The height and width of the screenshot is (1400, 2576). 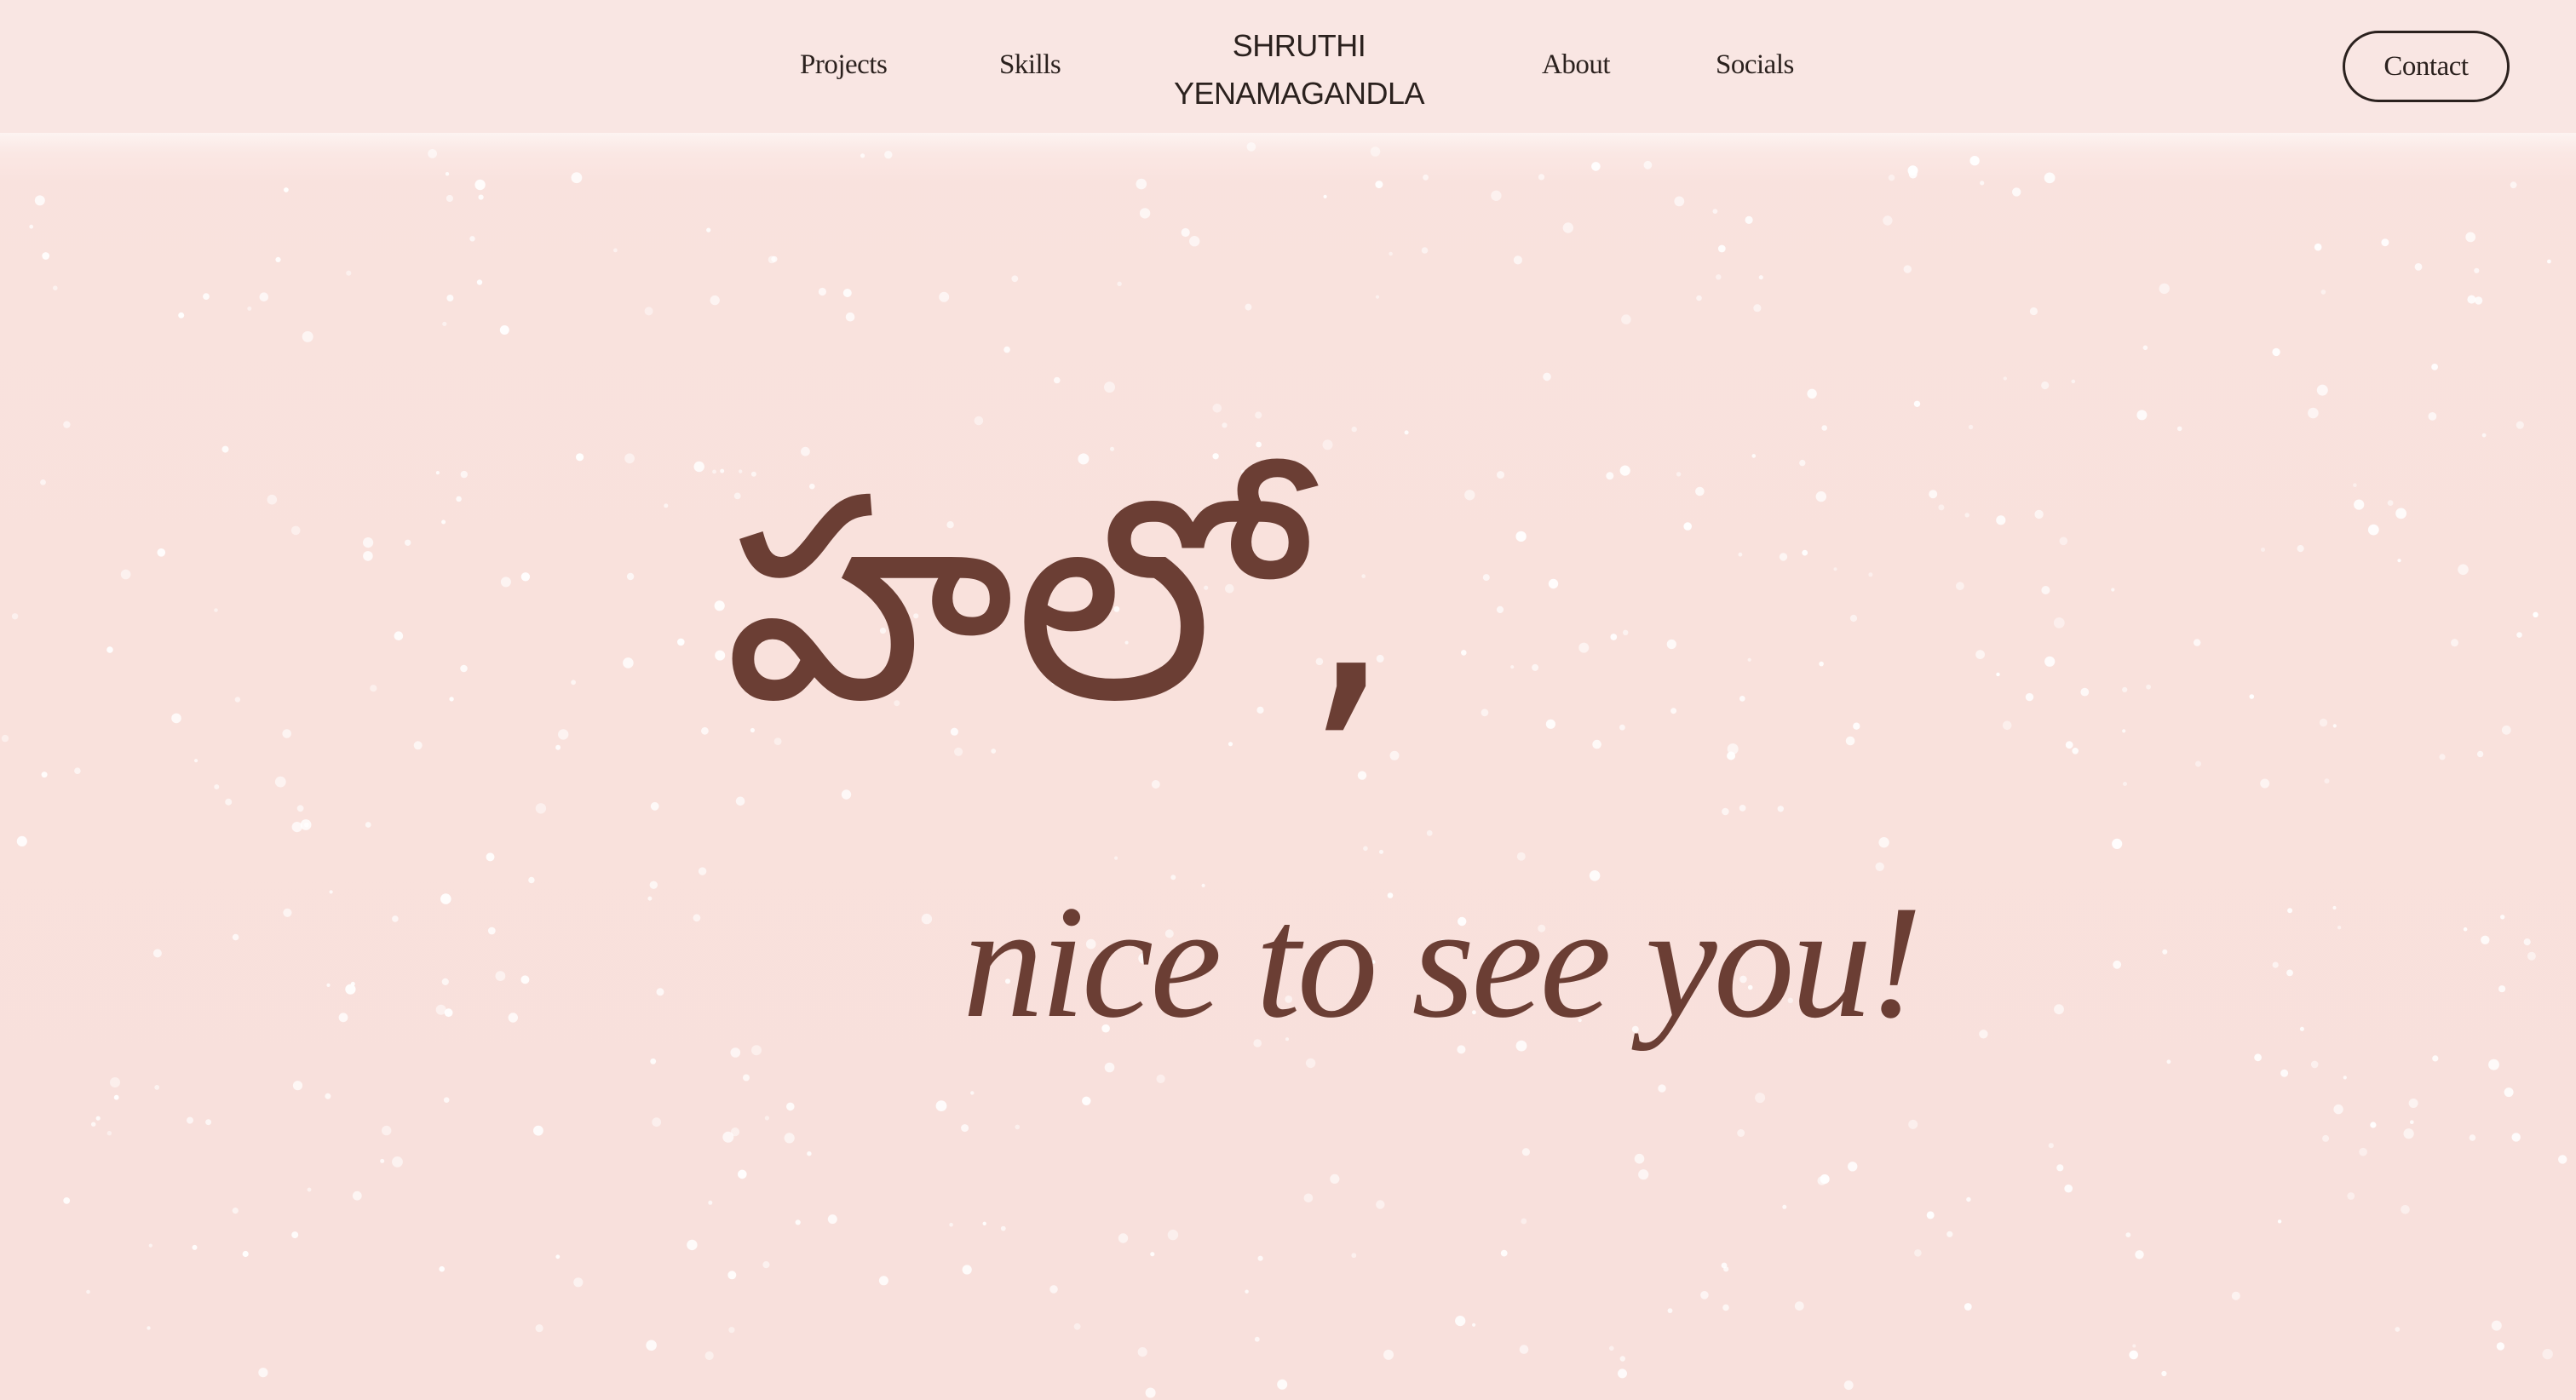 What do you see at coordinates (1288, 158) in the screenshot?
I see `header-fade-divider` at bounding box center [1288, 158].